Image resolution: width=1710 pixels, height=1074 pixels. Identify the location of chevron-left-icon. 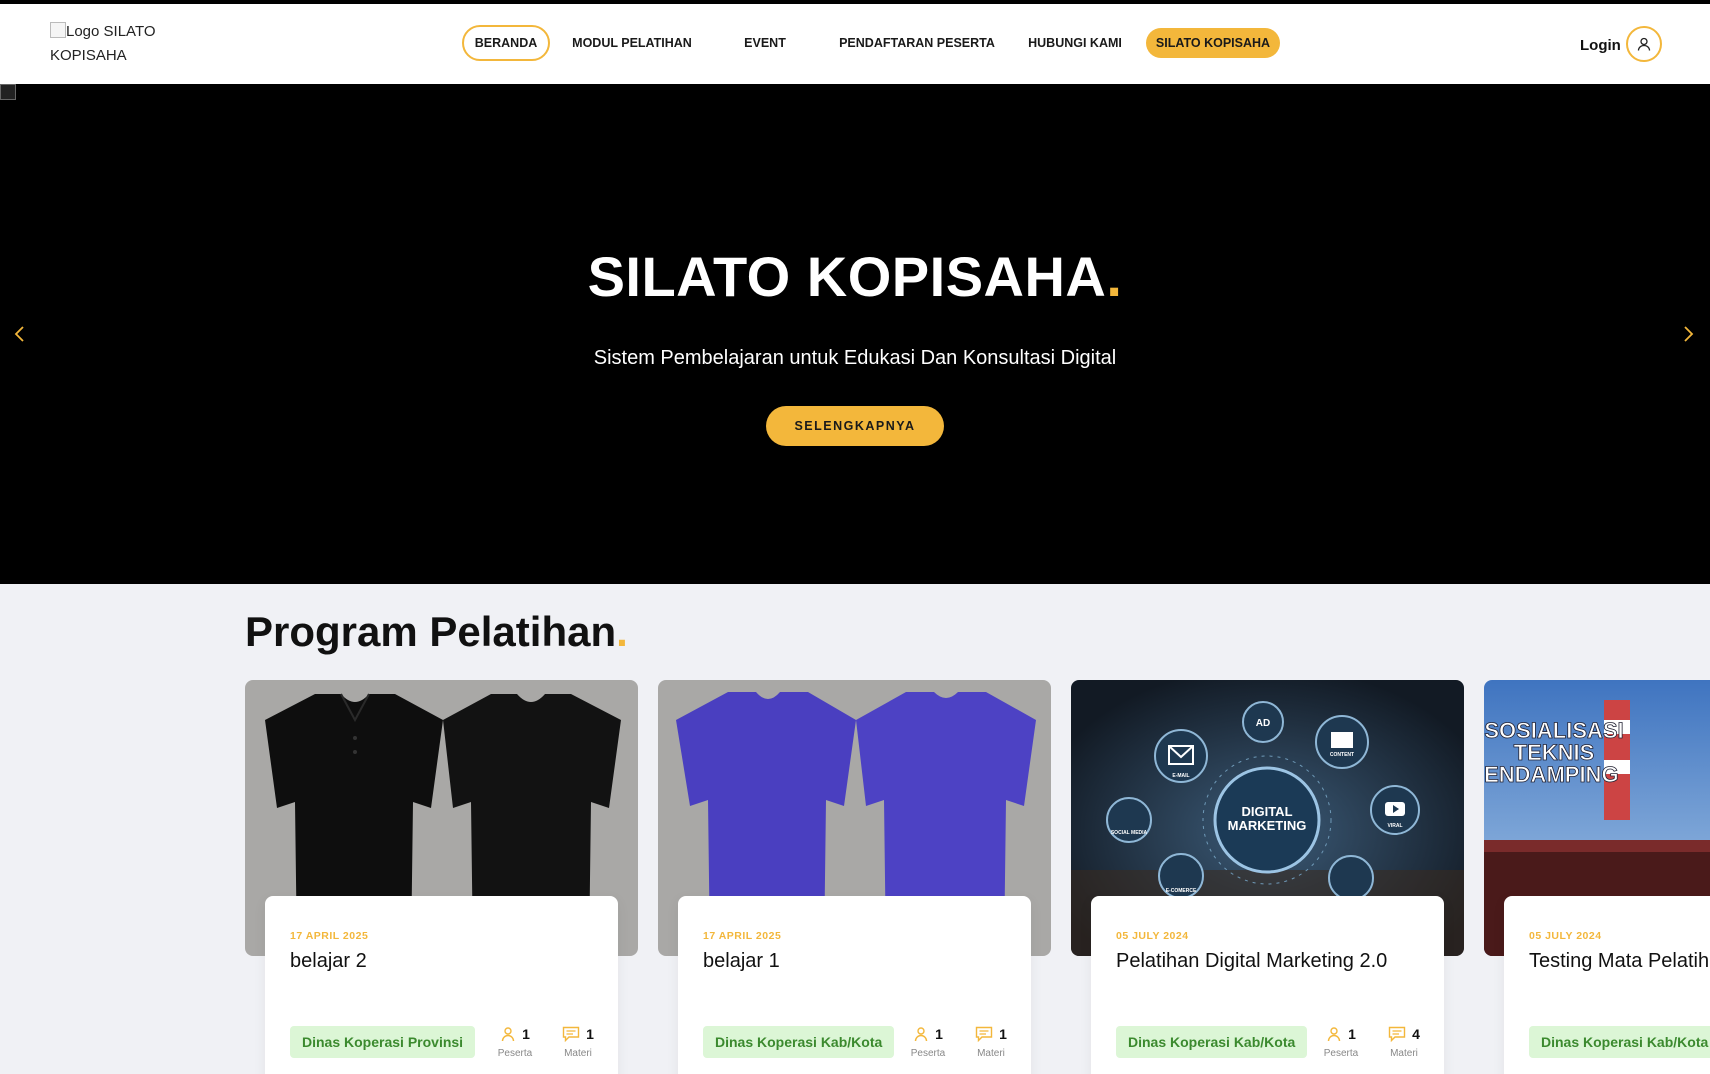
(19, 334).